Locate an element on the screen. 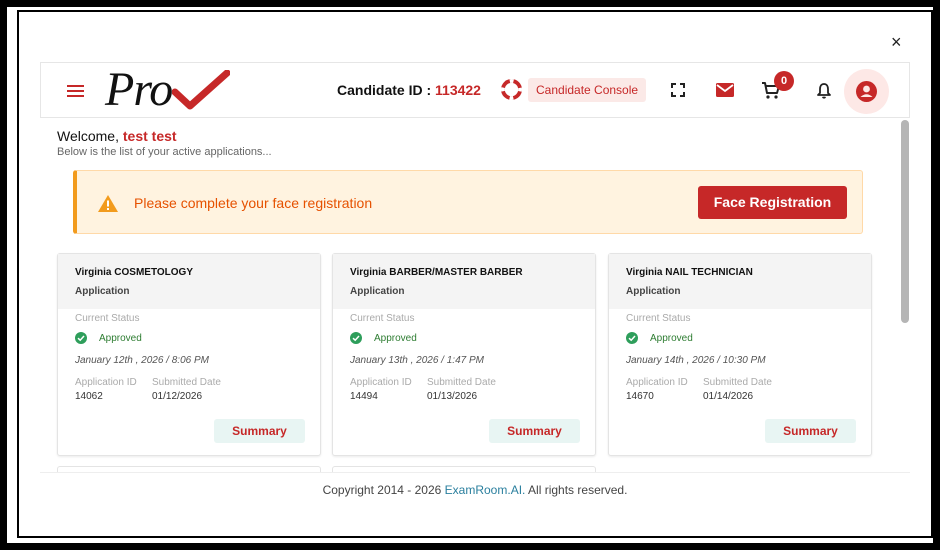 This screenshot has width=940, height=550. status-datetime: January 12th , 2026 / 8:06 PM is located at coordinates (142, 360).